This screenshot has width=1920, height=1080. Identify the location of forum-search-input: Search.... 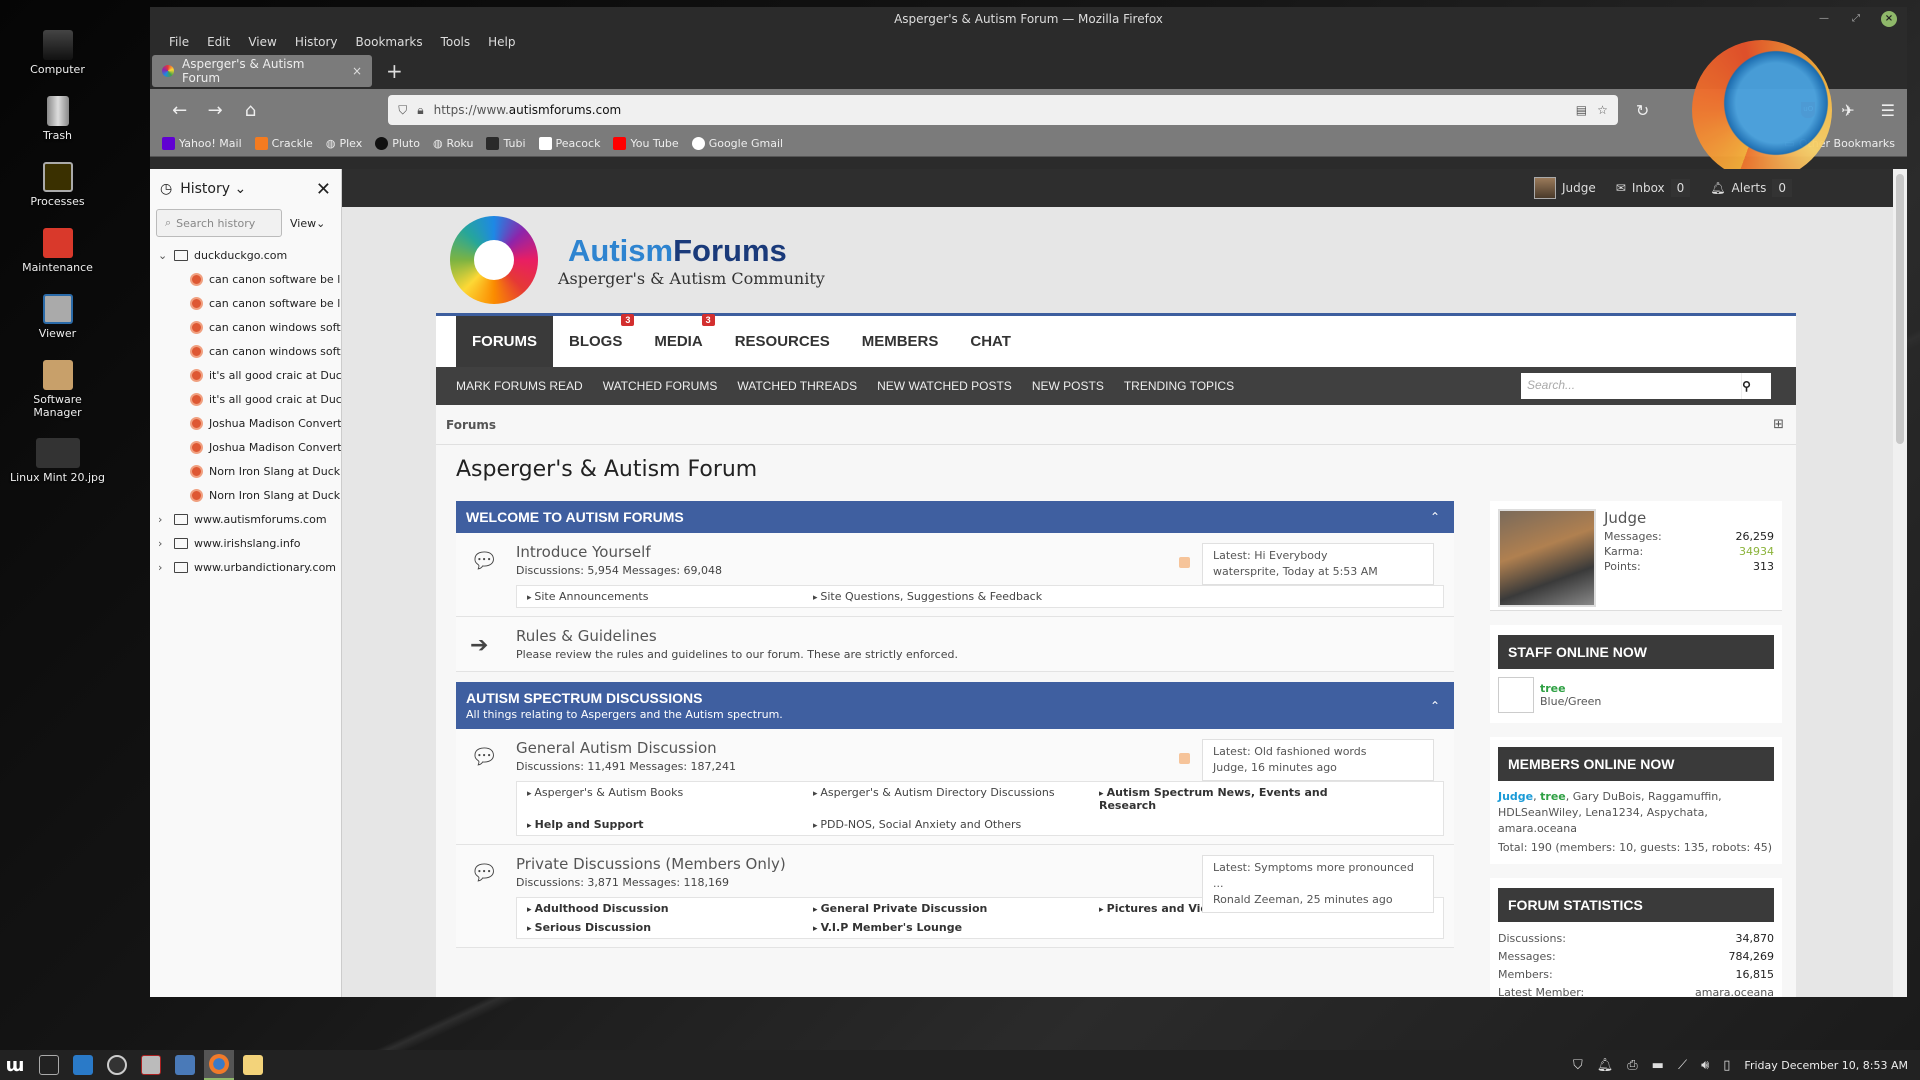
(1631, 386).